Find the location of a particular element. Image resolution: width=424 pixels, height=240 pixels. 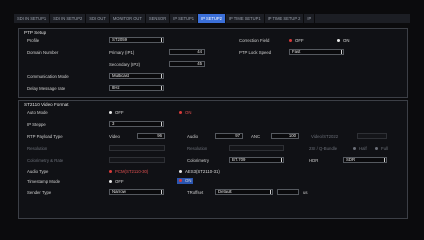

profile-value: ST2059 is located at coordinates (120, 39).